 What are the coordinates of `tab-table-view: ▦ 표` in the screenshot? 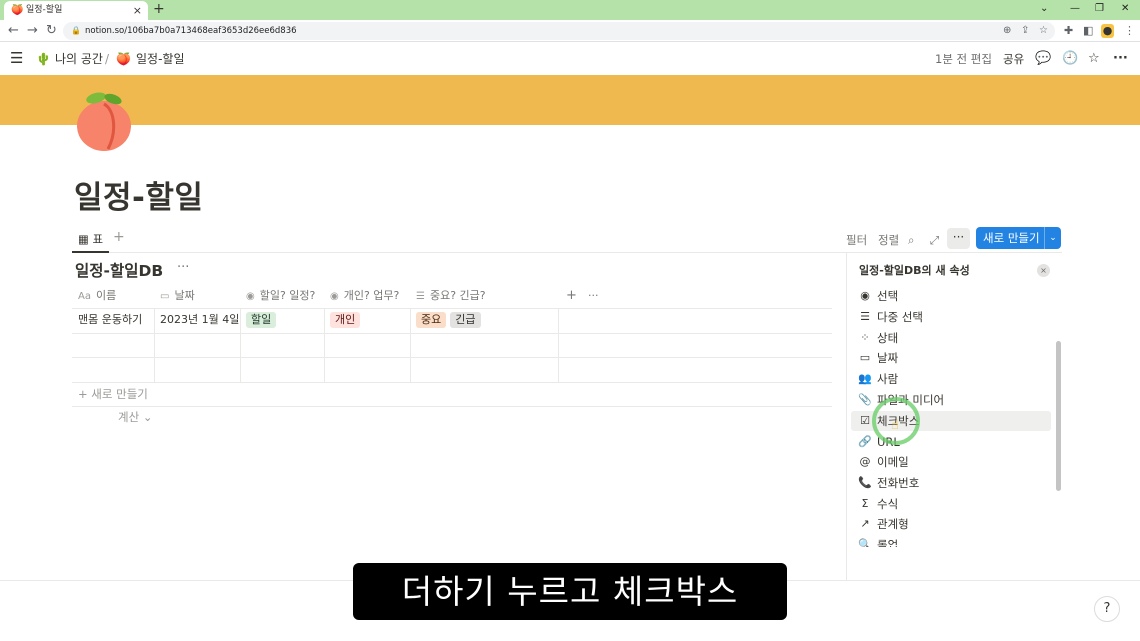 It's located at (91, 240).